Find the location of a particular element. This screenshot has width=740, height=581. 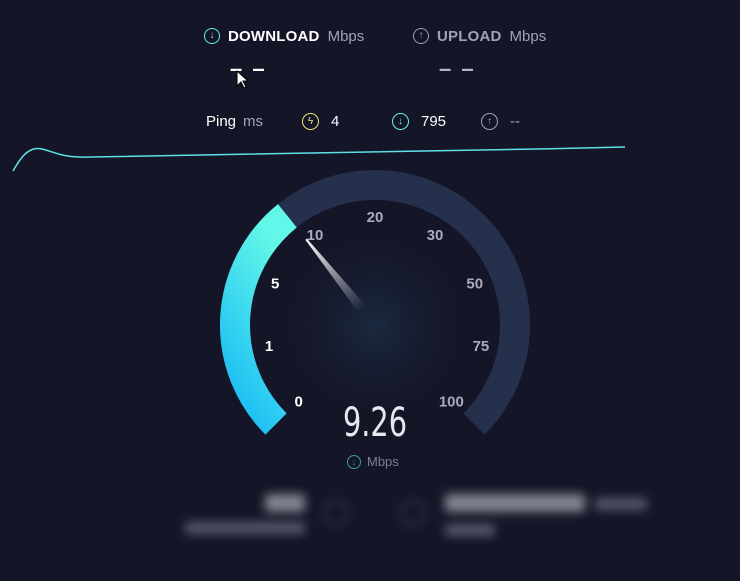

speed-unit: ↓ Mbps is located at coordinates (373, 461).